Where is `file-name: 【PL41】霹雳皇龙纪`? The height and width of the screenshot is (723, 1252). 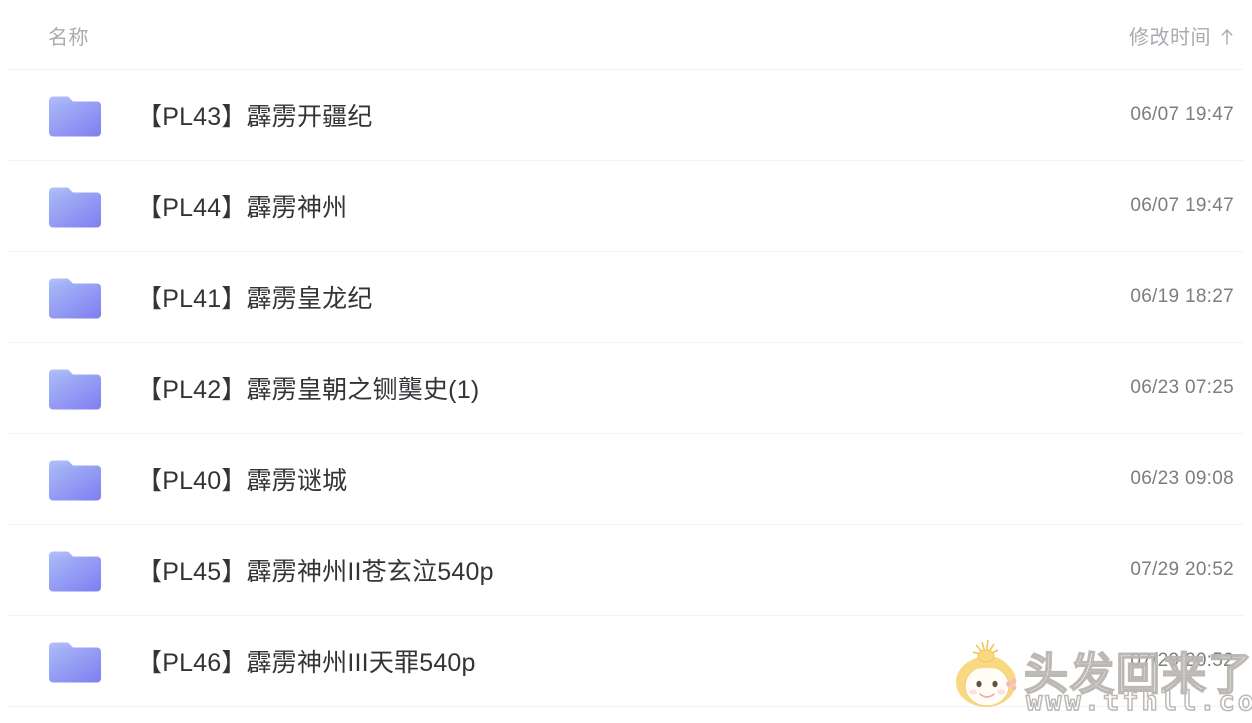 file-name: 【PL41】霹雳皇龙纪 is located at coordinates (255, 299).